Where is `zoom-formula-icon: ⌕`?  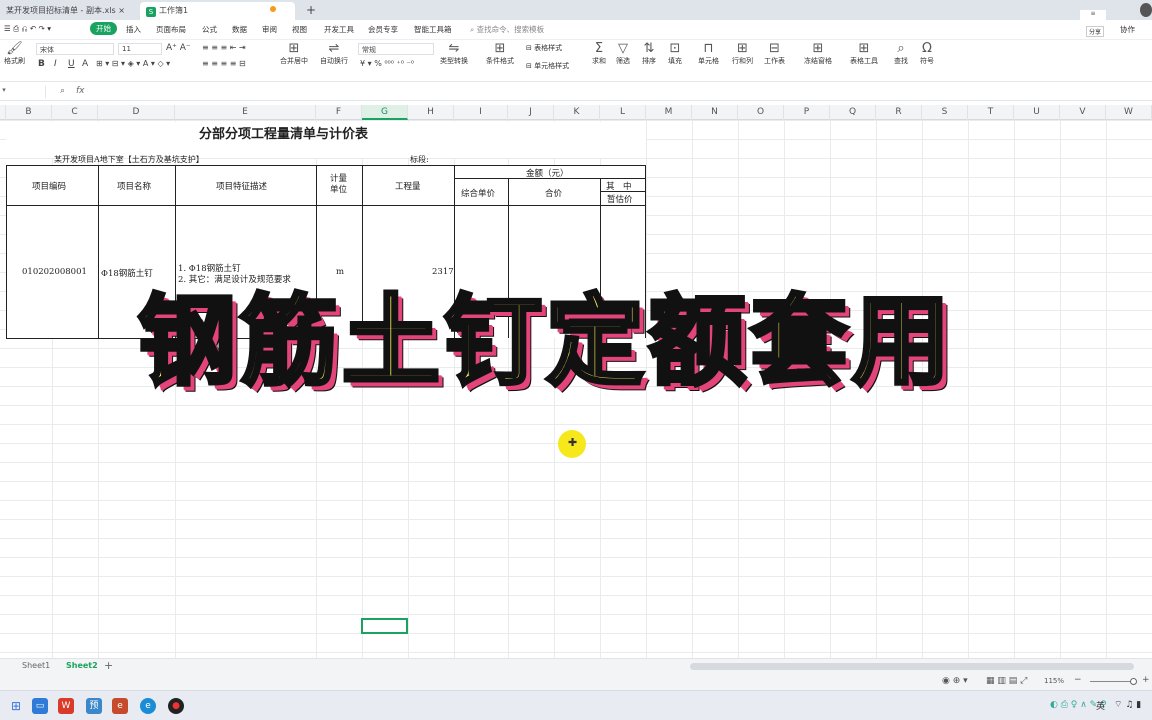
zoom-formula-icon: ⌕ is located at coordinates (62, 91).